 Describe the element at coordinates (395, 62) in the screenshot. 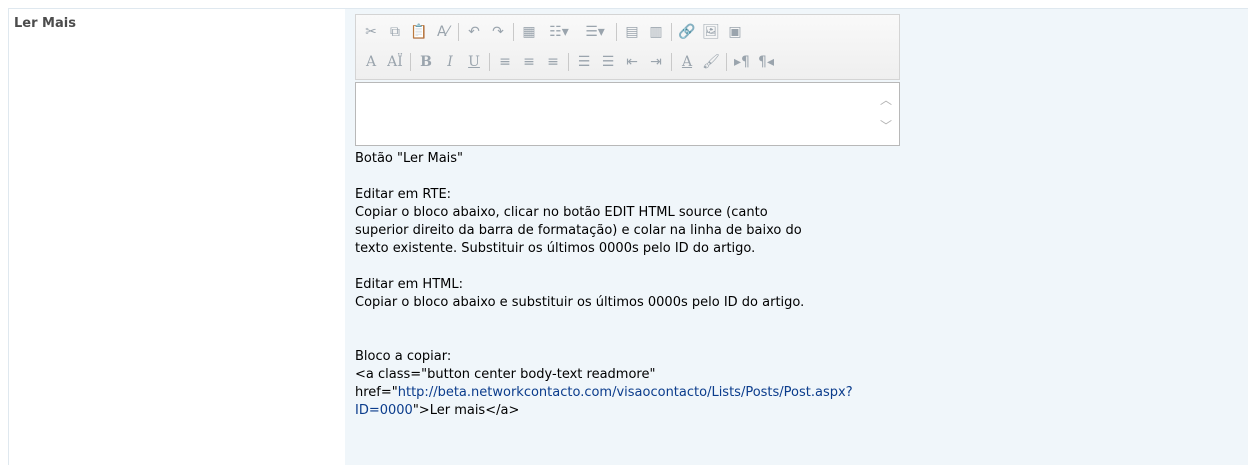

I see `font-size-icon: AÏ` at that location.